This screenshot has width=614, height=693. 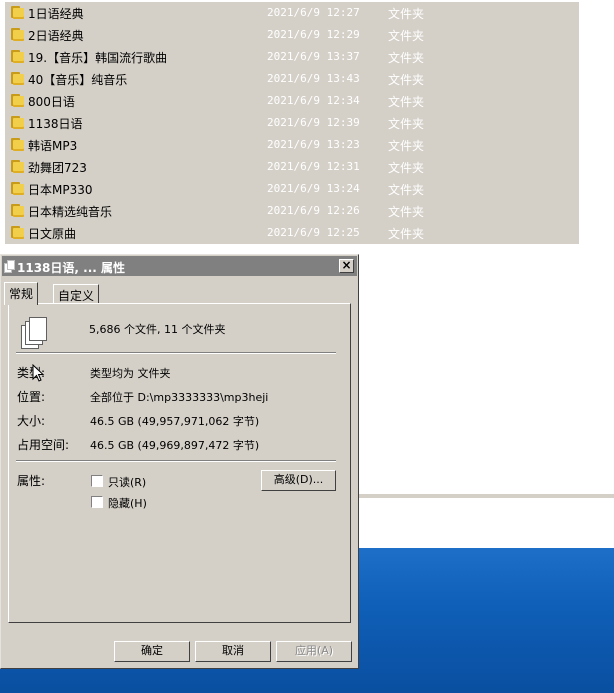 What do you see at coordinates (313, 12) in the screenshot?
I see `file-date: 2021/6/9 12:27` at bounding box center [313, 12].